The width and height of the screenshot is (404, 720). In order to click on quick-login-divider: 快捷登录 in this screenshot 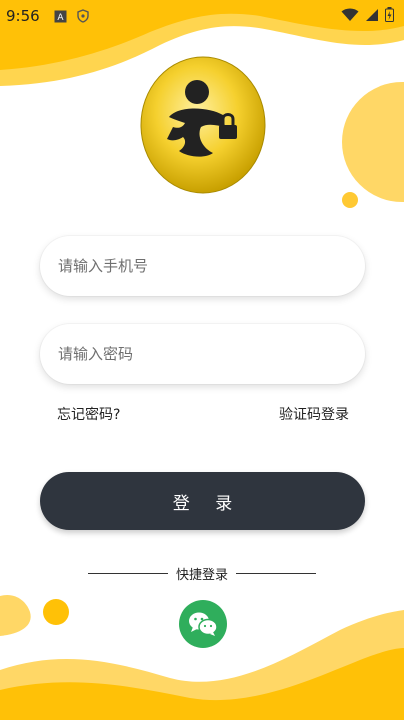, I will do `click(202, 573)`.